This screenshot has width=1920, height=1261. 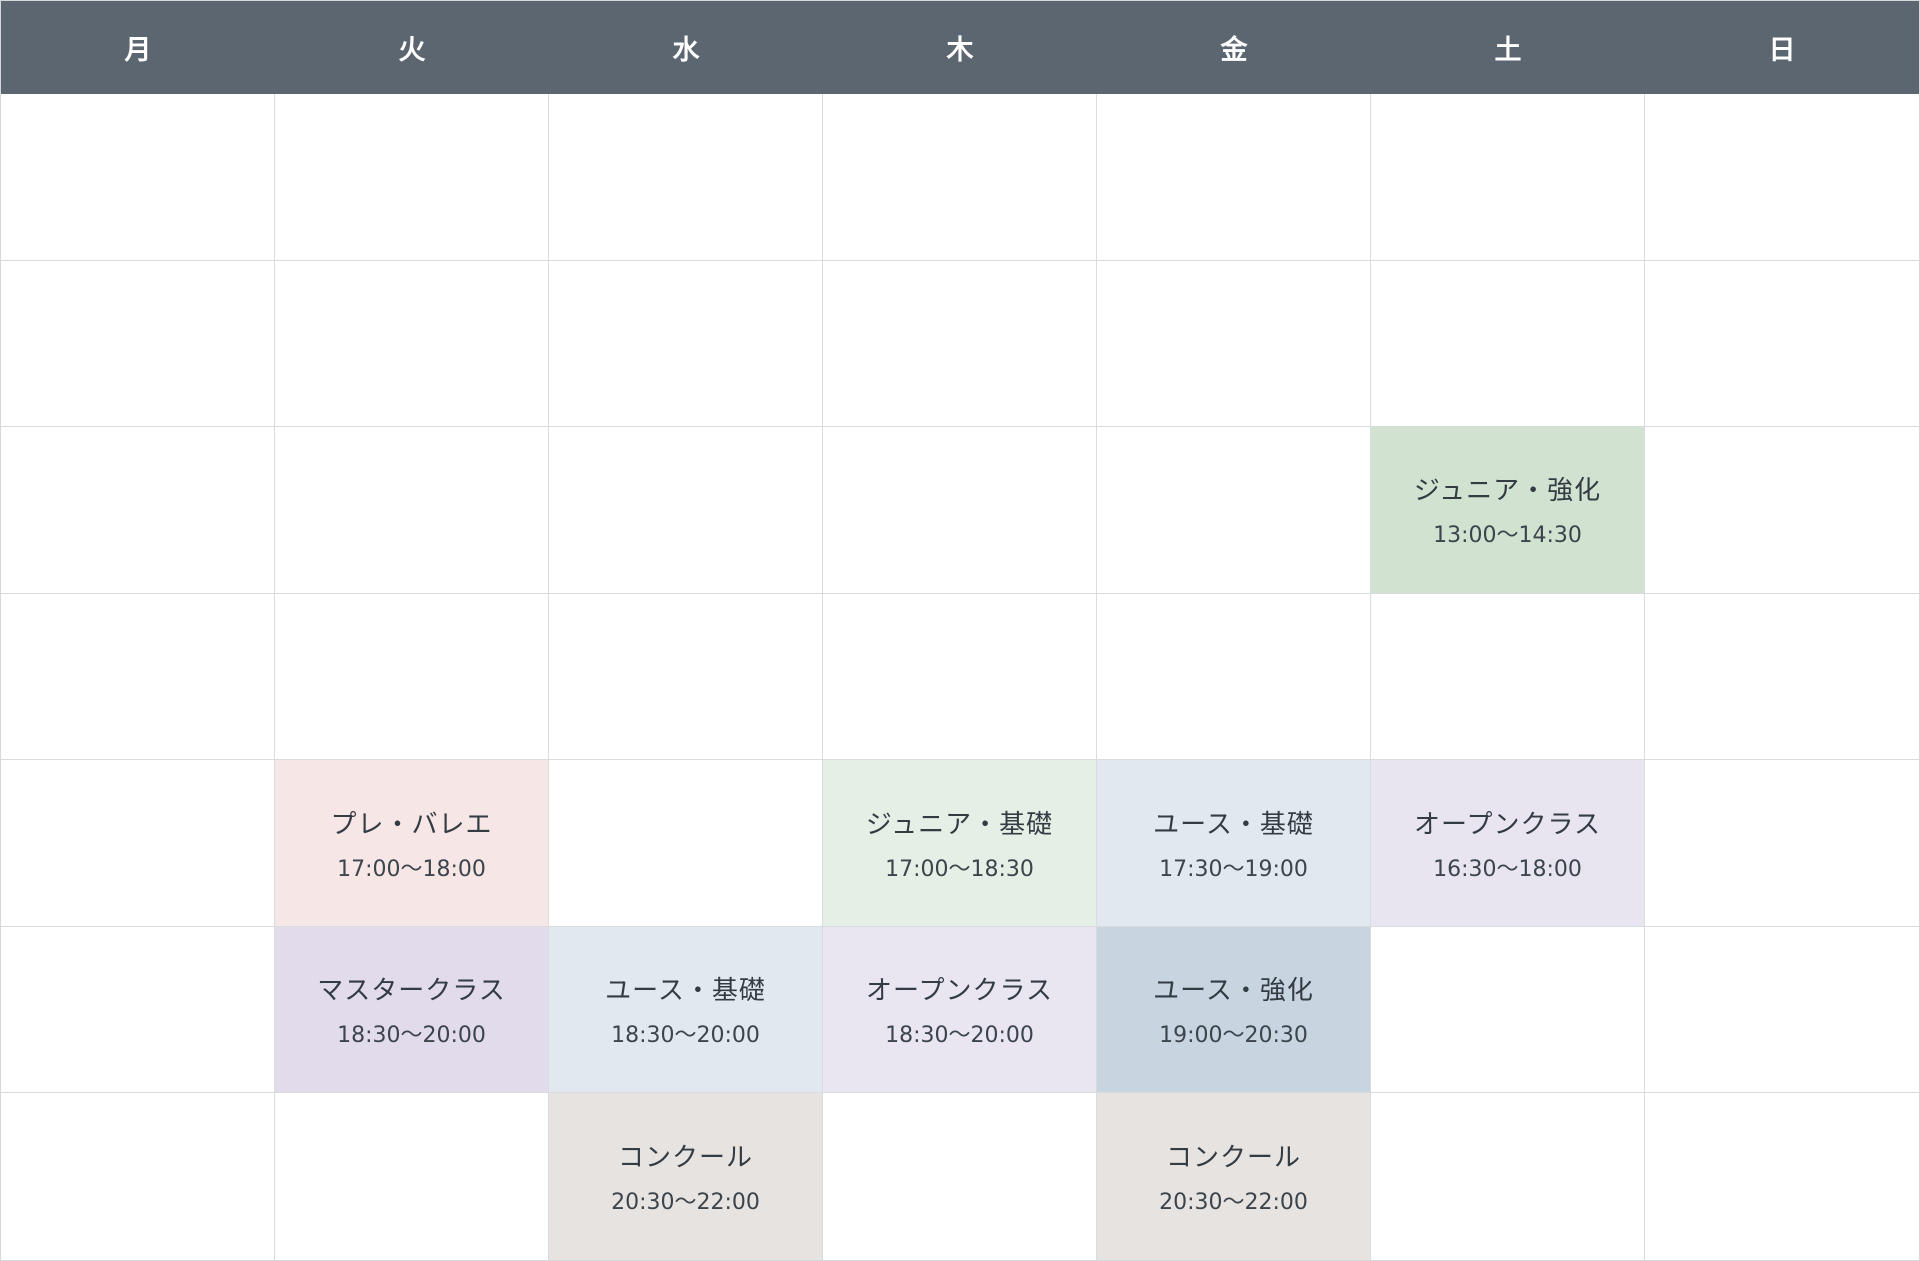 I want to click on class-block: マスタークラス 18:30〜20:00, so click(x=412, y=1010).